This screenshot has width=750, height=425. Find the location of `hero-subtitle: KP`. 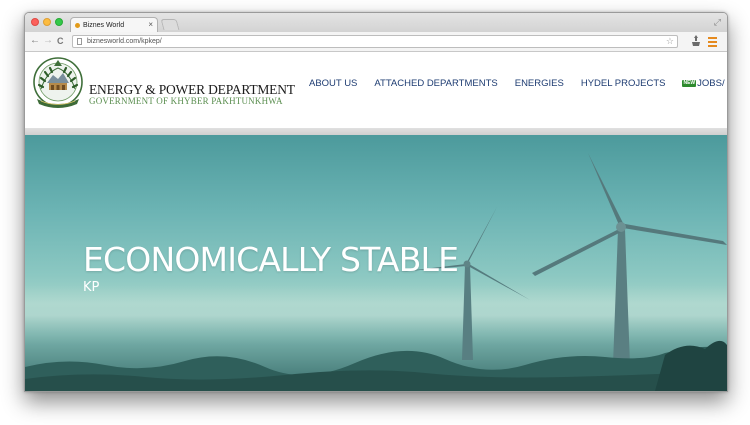

hero-subtitle: KP is located at coordinates (91, 287).